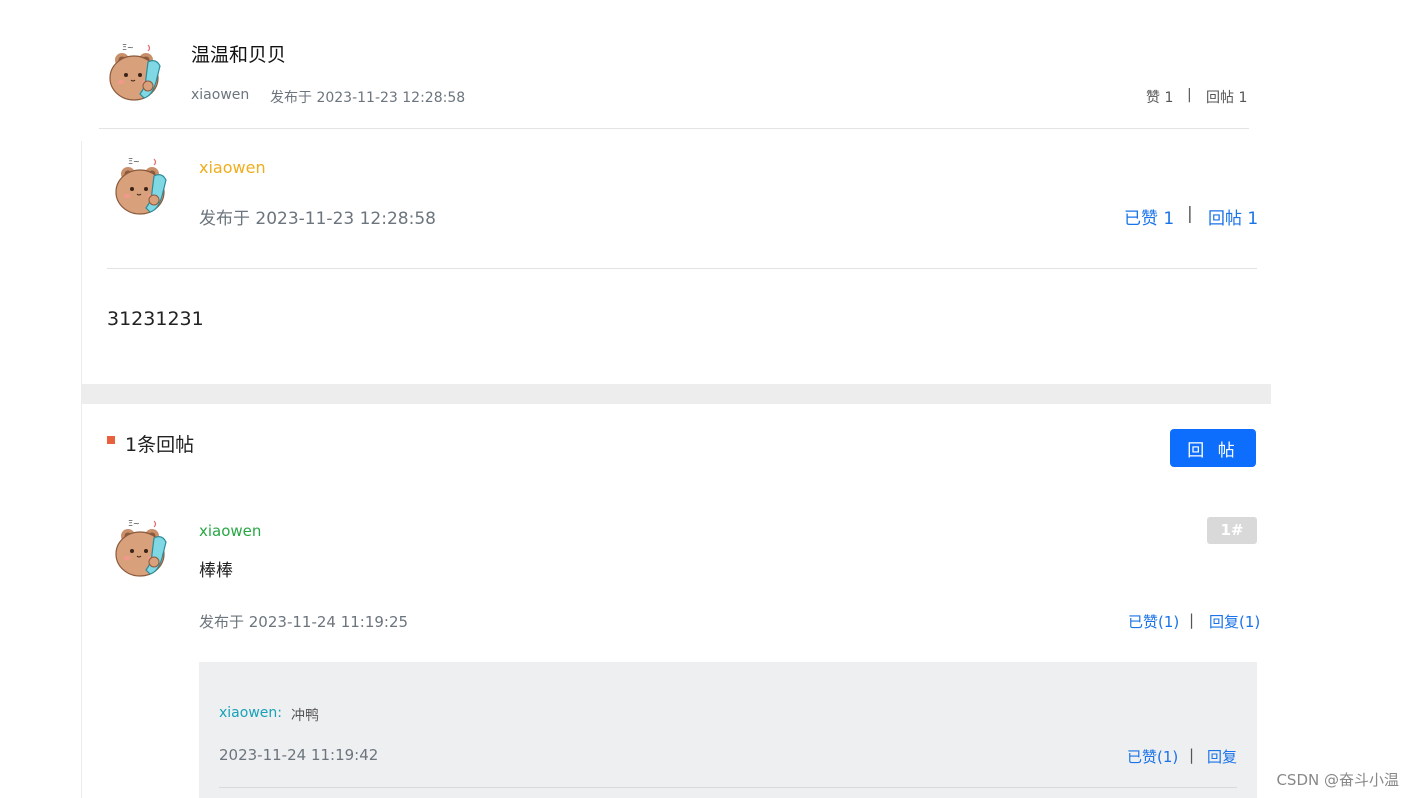 This screenshot has width=1415, height=798. I want to click on thread-author: xiaowen, so click(220, 95).